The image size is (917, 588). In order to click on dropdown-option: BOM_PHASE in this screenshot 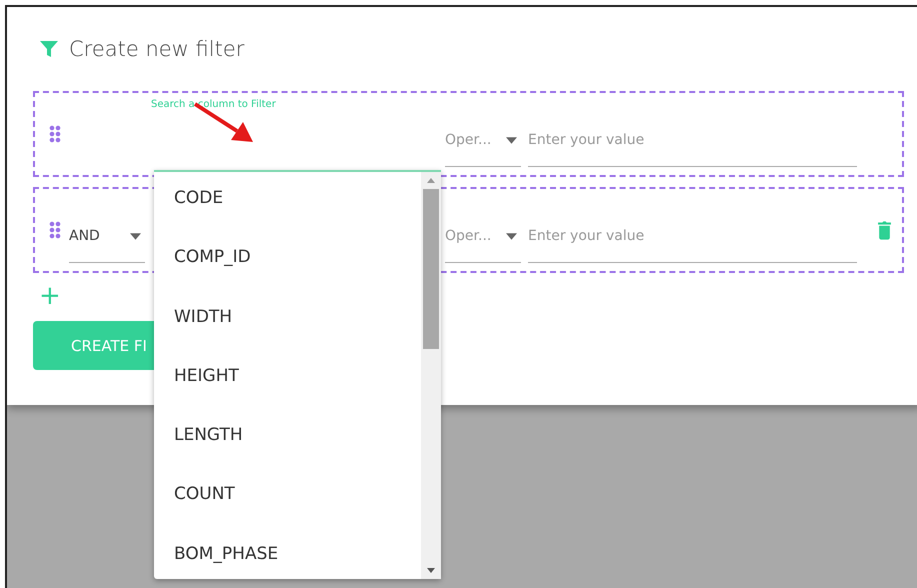, I will do `click(287, 565)`.